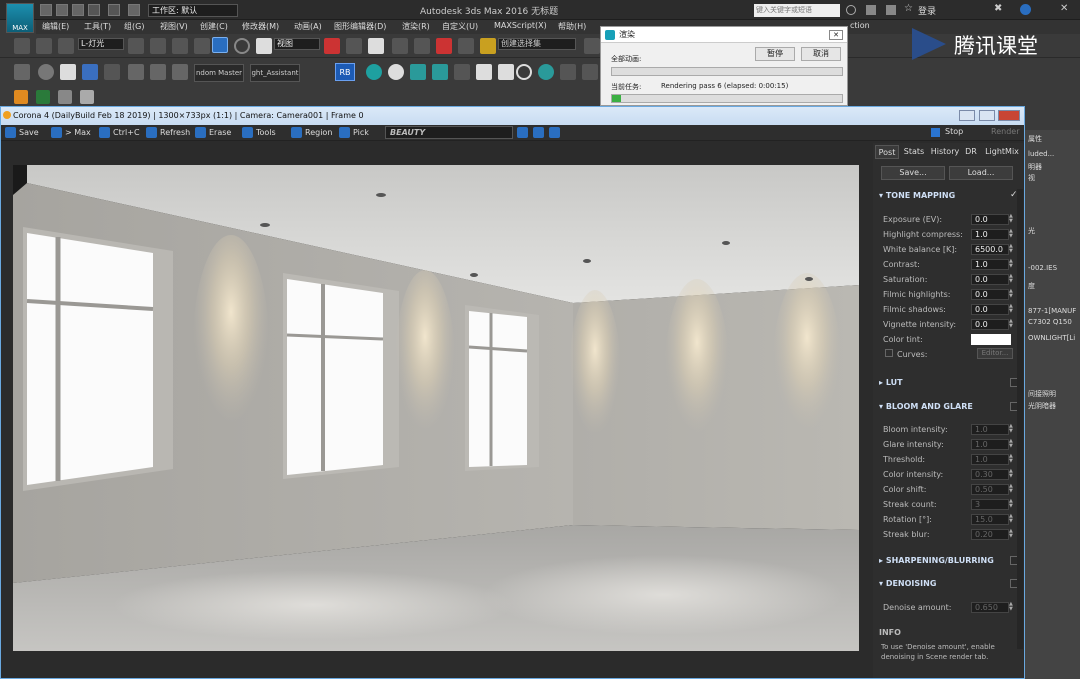  Describe the element at coordinates (1035, 167) in the screenshot. I see `rp-item: 明器` at that location.